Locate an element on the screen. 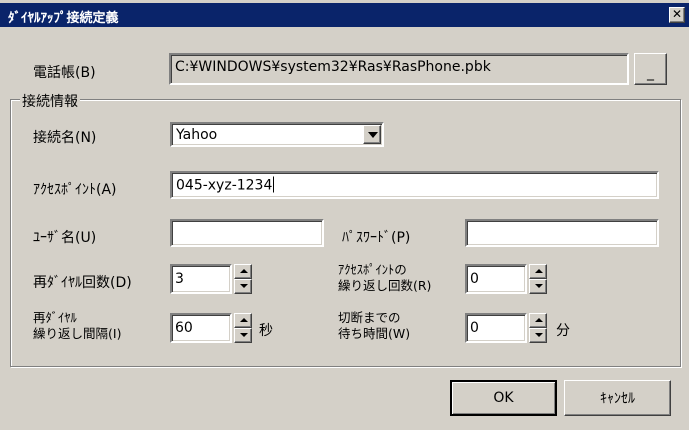  disconnect-wait-down-button is located at coordinates (538, 335).